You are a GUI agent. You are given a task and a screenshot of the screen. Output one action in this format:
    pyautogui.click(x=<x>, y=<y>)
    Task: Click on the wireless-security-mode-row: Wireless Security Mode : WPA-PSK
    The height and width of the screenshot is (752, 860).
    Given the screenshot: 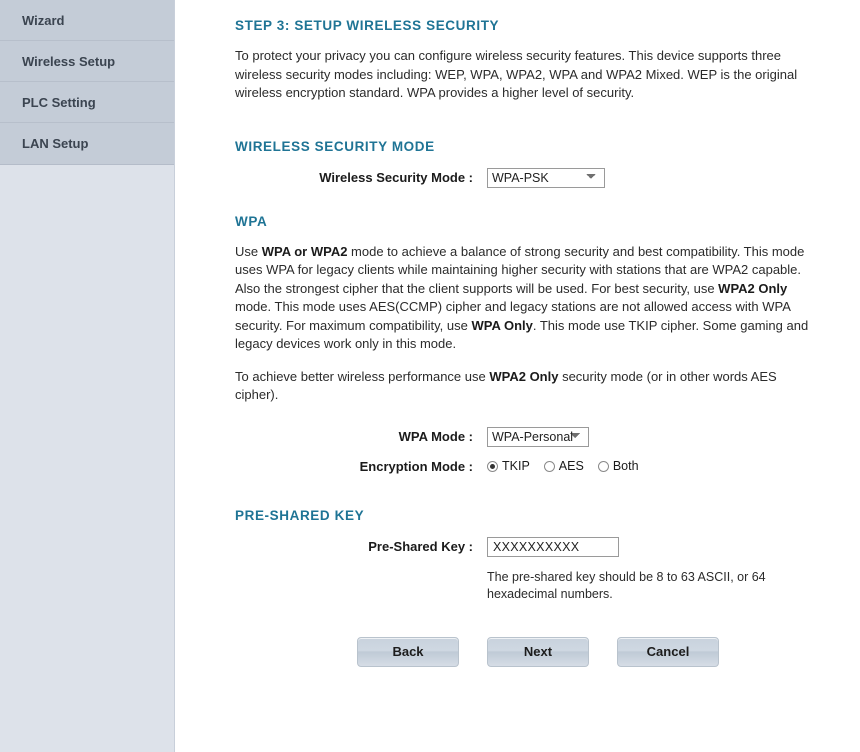 What is the action you would take?
    pyautogui.click(x=532, y=177)
    